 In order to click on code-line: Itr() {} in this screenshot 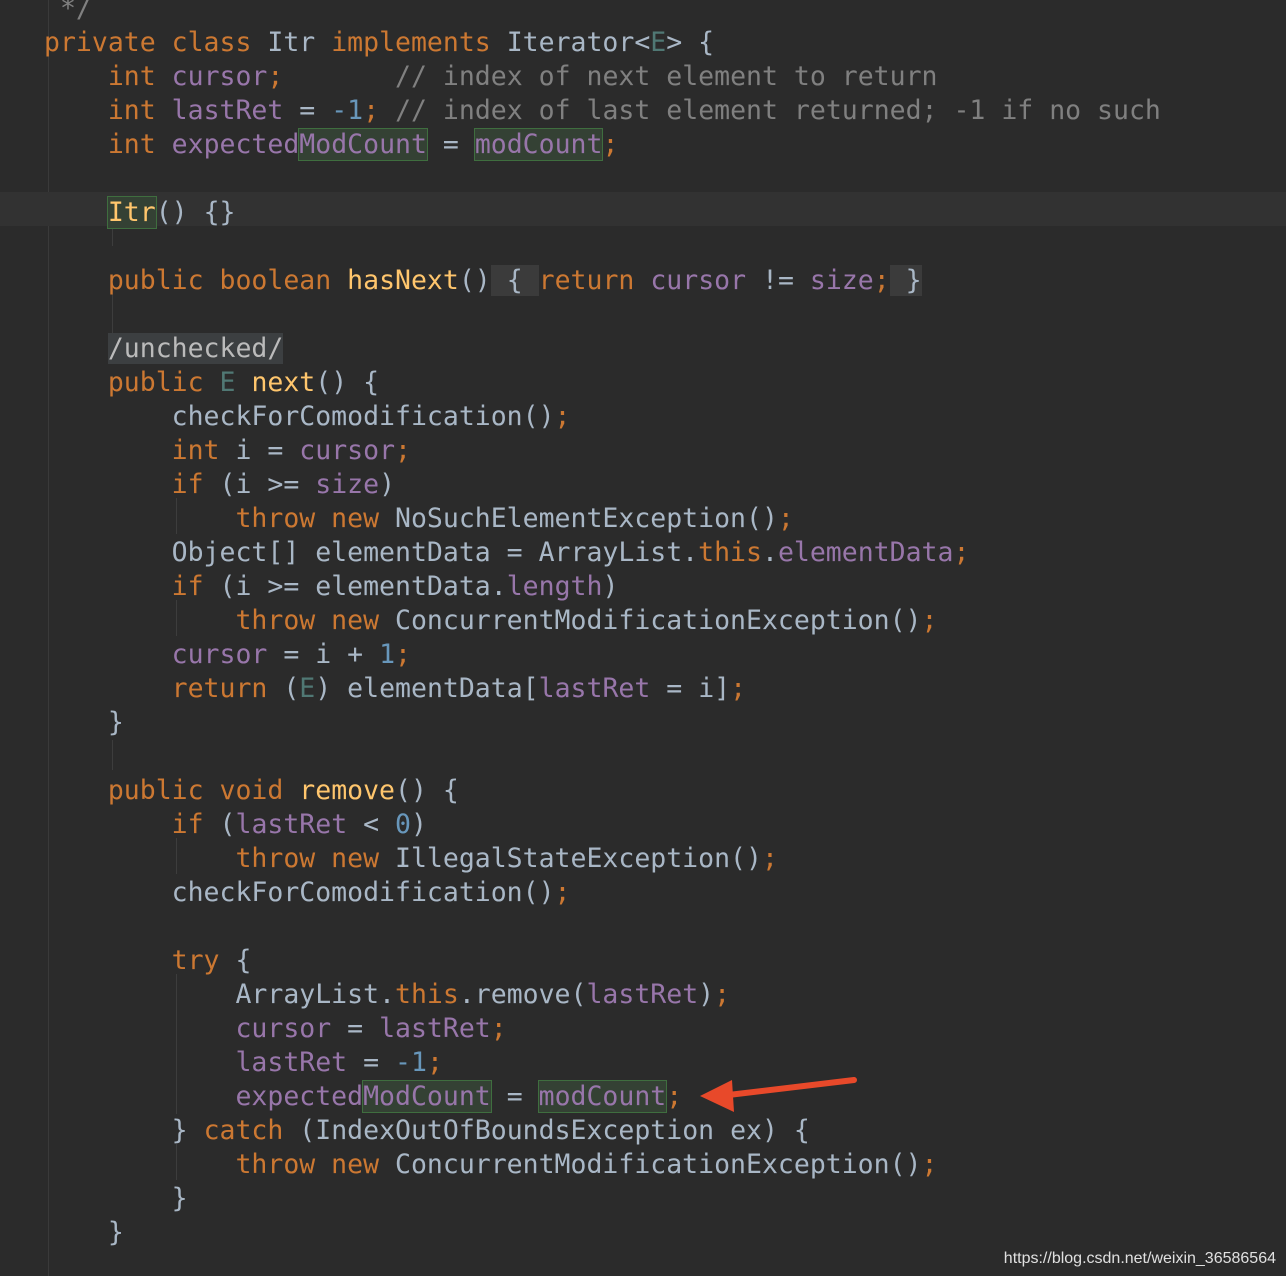, I will do `click(139, 213)`.